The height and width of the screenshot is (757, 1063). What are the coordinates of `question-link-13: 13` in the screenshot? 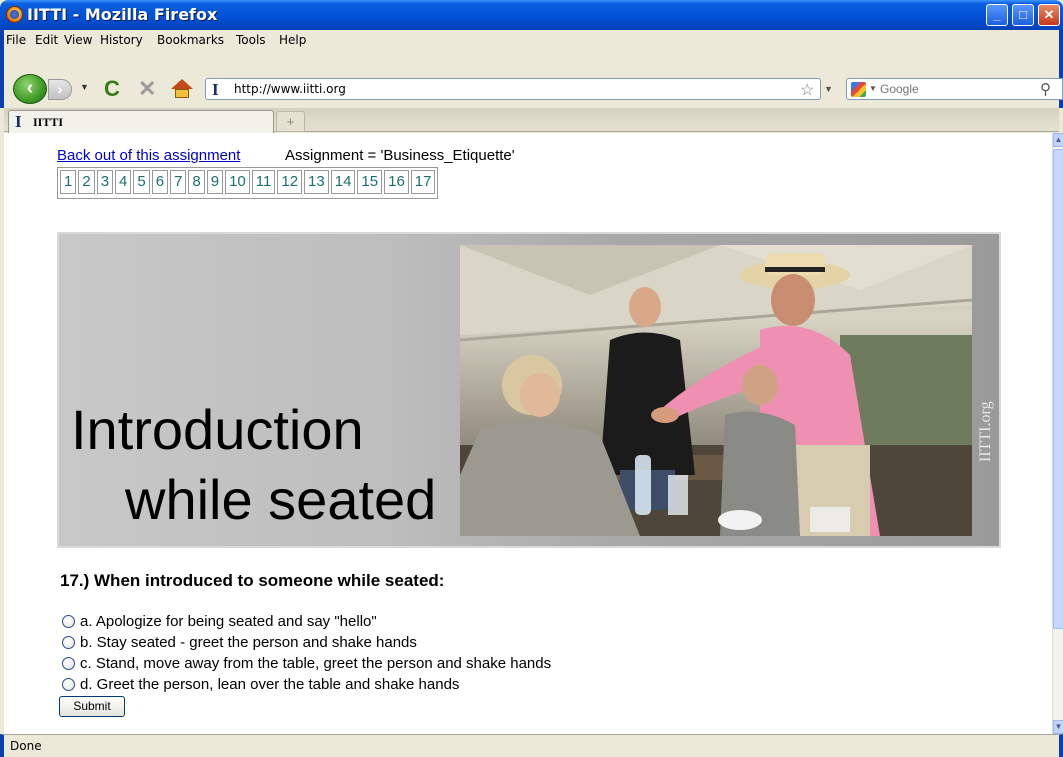 It's located at (316, 182).